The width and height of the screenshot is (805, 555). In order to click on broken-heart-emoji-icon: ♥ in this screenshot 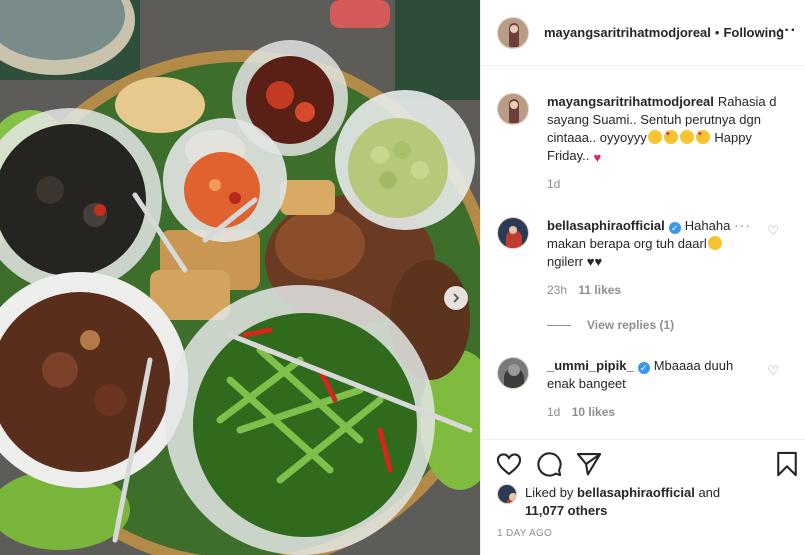, I will do `click(597, 157)`.